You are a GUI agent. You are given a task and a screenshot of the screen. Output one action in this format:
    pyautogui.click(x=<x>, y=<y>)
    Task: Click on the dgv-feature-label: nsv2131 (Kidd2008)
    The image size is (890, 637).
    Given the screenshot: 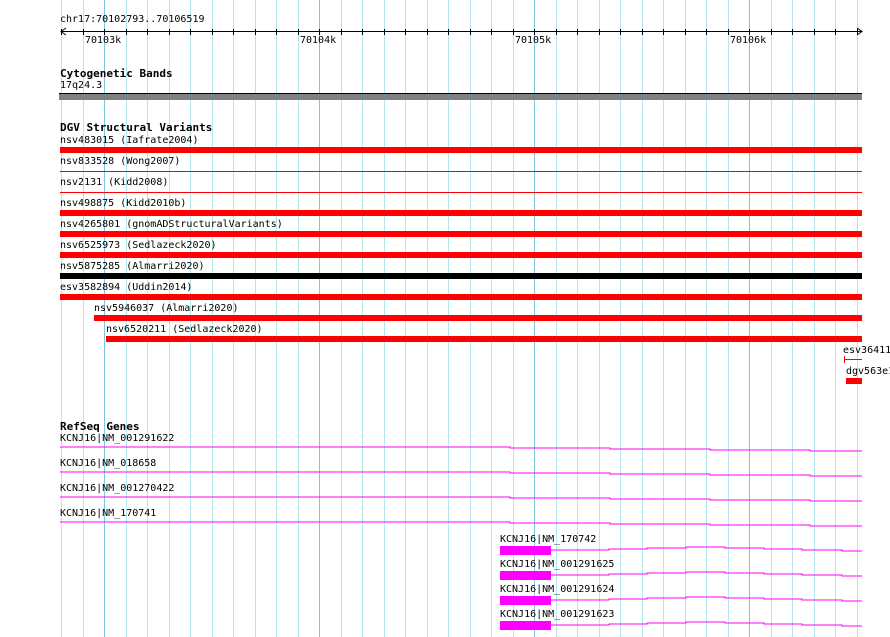 What is the action you would take?
    pyautogui.click(x=114, y=182)
    